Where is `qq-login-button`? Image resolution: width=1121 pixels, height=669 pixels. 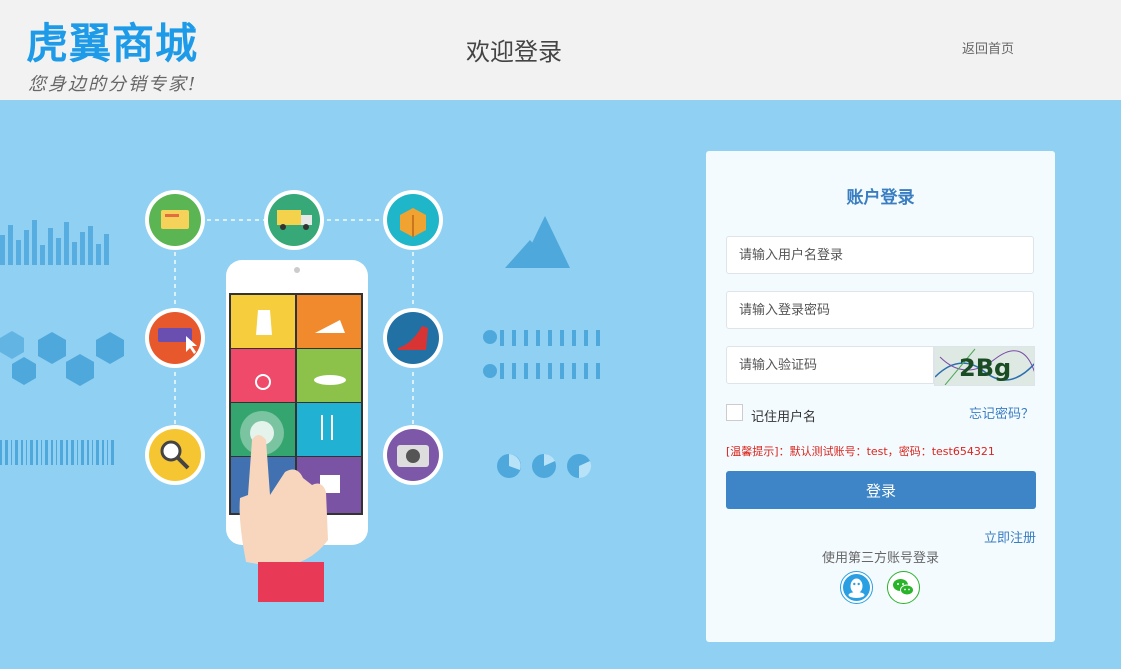 qq-login-button is located at coordinates (856, 587).